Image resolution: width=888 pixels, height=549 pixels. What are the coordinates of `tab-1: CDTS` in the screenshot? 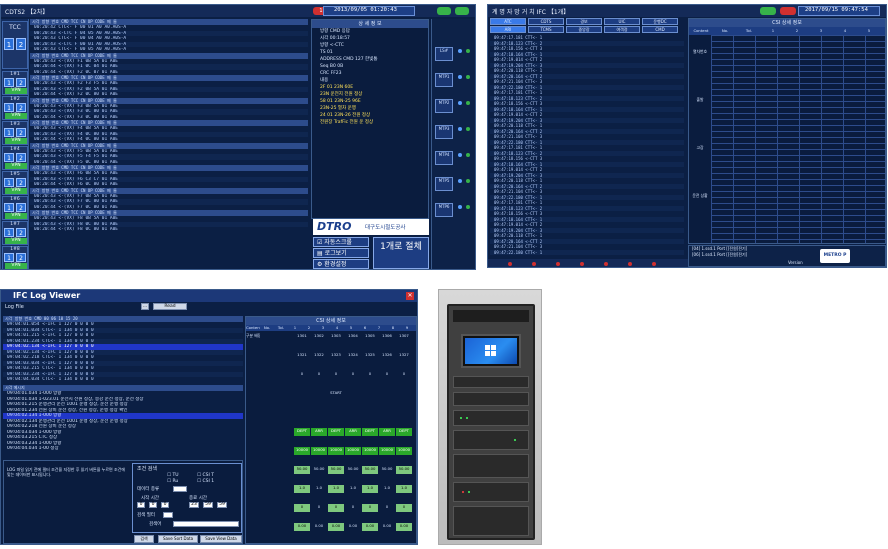 It's located at (546, 21).